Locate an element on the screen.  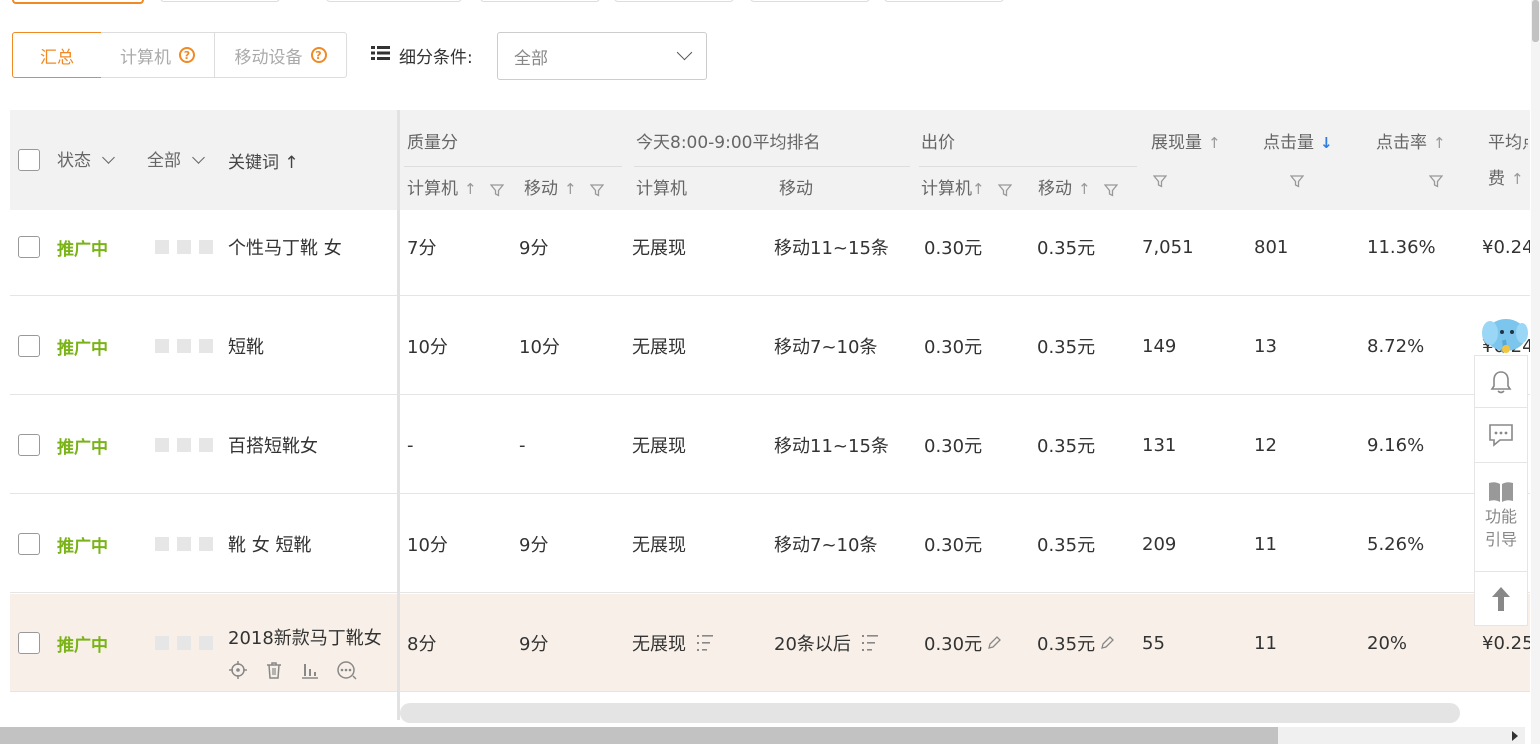
summary-tab: 汇总 is located at coordinates (57, 55).